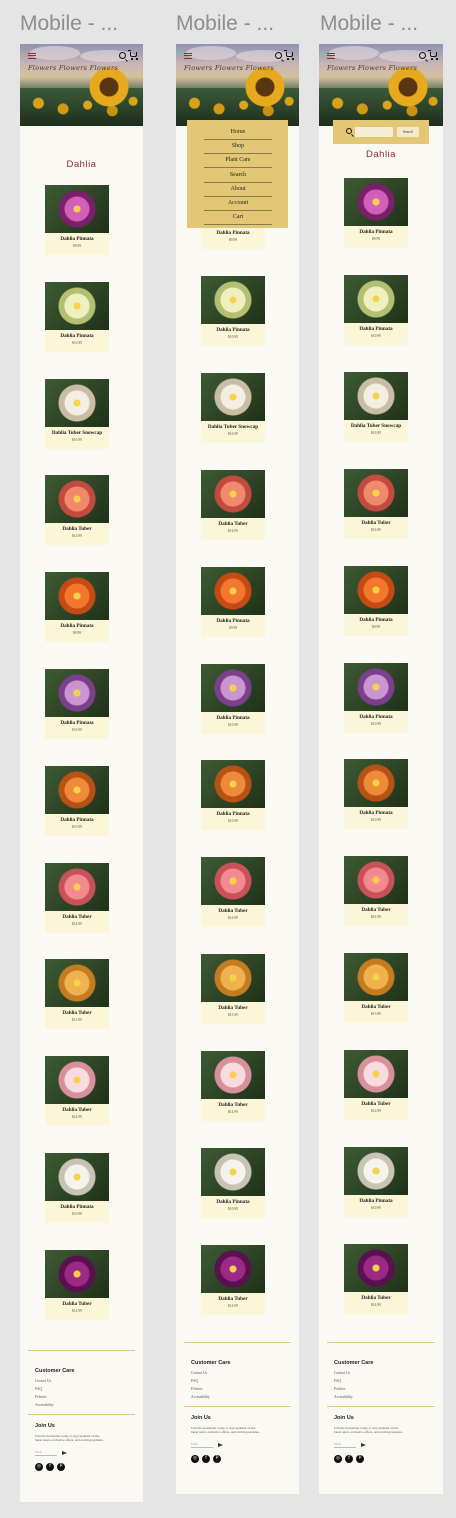  I want to click on email-input: Email, so click(345, 1445).